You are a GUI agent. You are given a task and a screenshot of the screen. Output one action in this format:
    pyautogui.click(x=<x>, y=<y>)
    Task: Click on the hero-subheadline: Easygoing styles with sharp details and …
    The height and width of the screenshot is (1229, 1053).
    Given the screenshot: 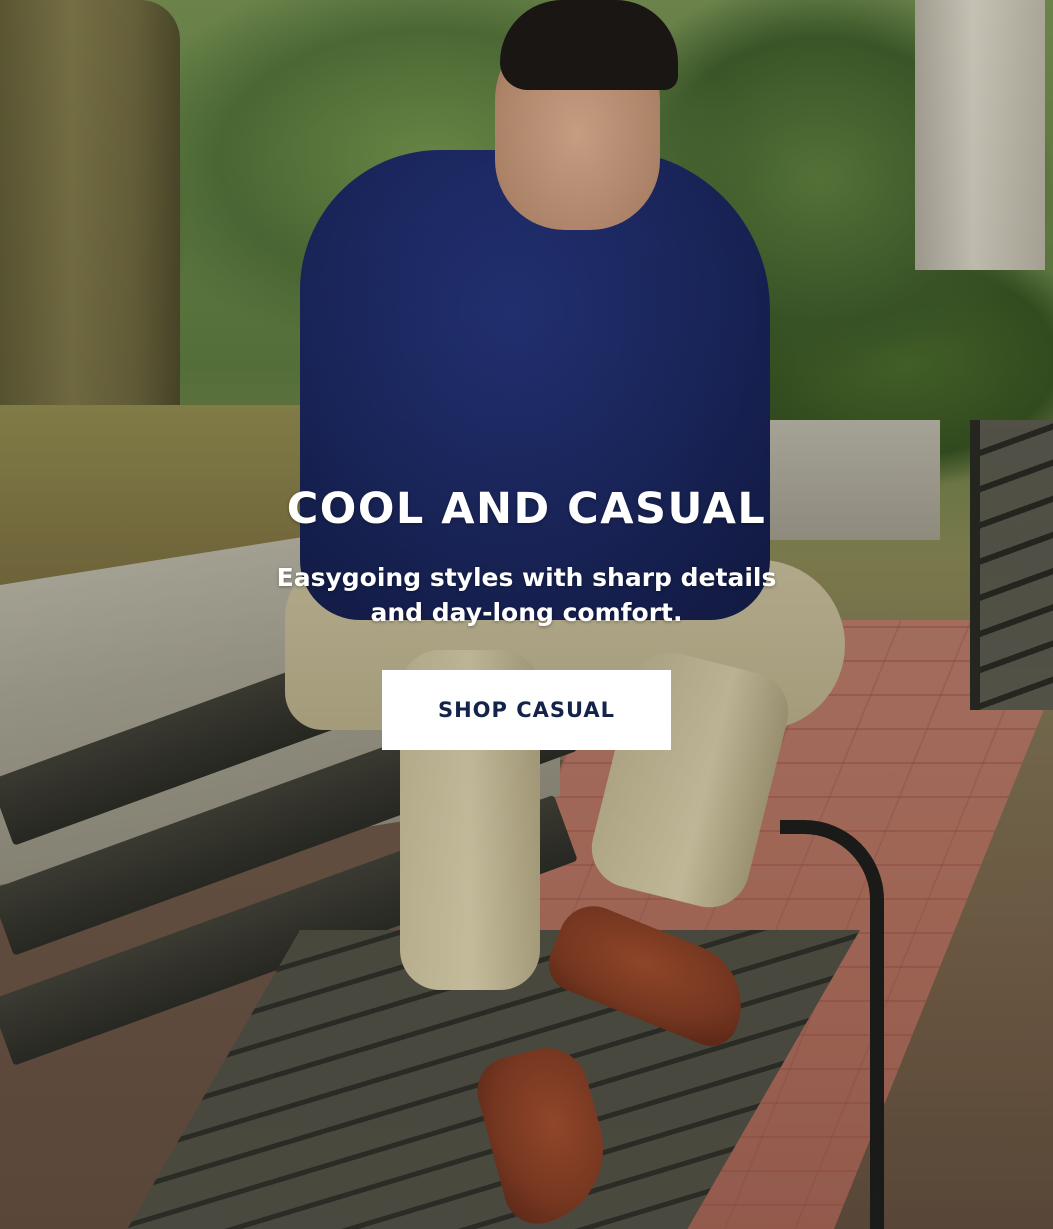 What is the action you would take?
    pyautogui.click(x=526, y=595)
    